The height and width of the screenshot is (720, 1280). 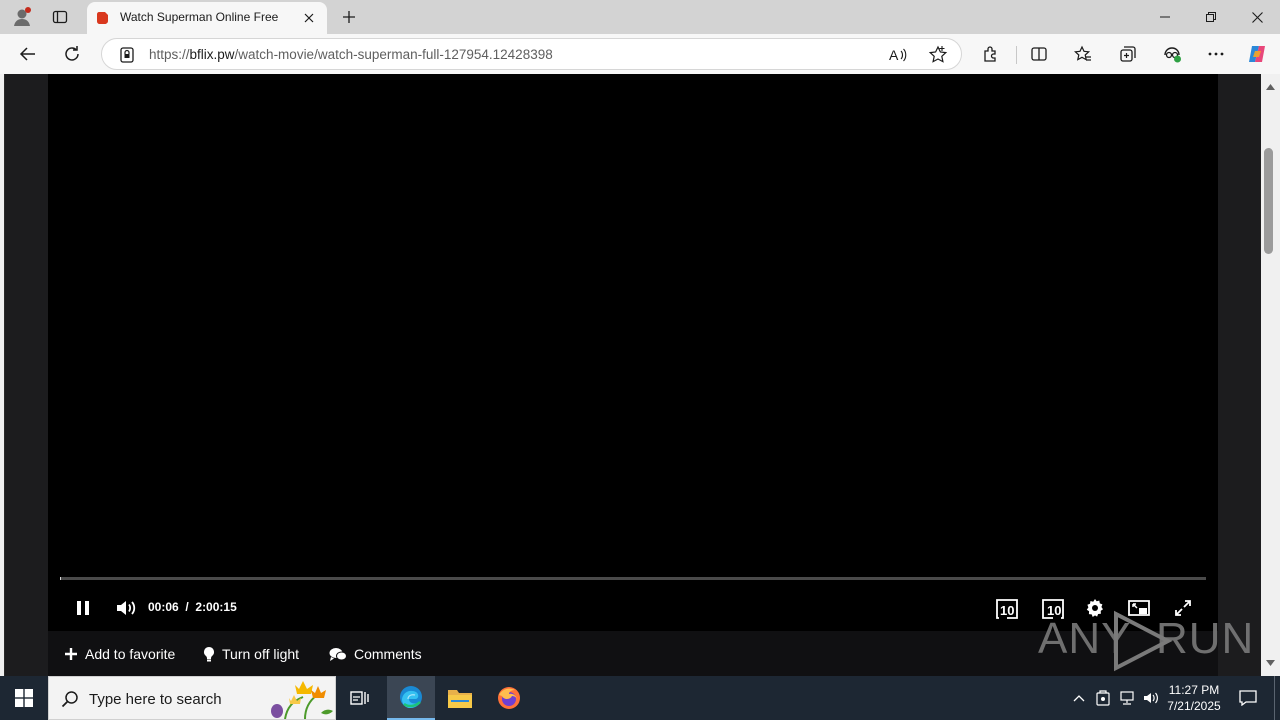 What do you see at coordinates (1270, 87) in the screenshot?
I see `scroll-up-arrow-icon` at bounding box center [1270, 87].